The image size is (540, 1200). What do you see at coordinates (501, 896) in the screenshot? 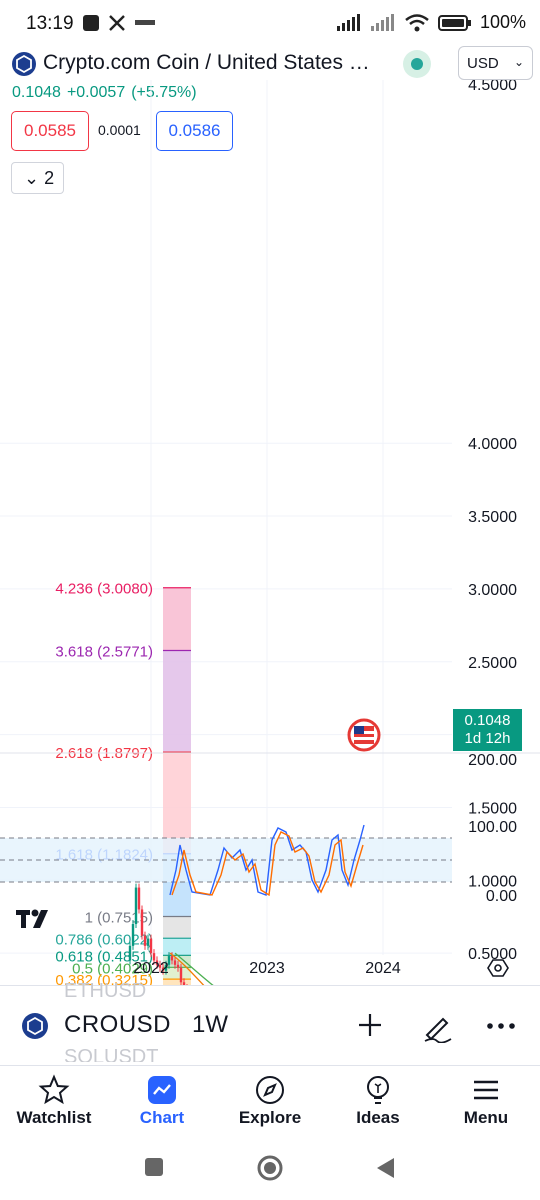
I see `oscillator-axis-label: 0.00` at bounding box center [501, 896].